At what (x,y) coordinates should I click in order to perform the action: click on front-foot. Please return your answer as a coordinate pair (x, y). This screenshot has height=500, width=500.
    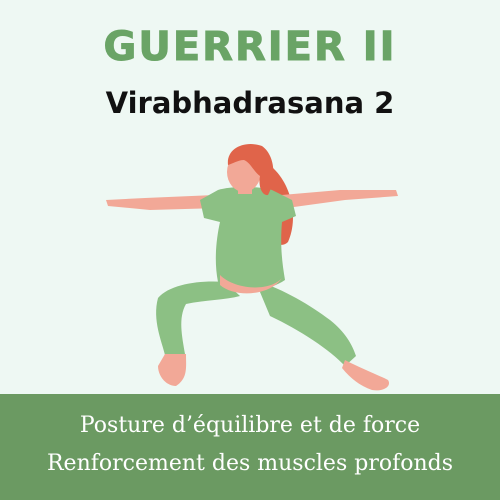
    Looking at the image, I should click on (172, 370).